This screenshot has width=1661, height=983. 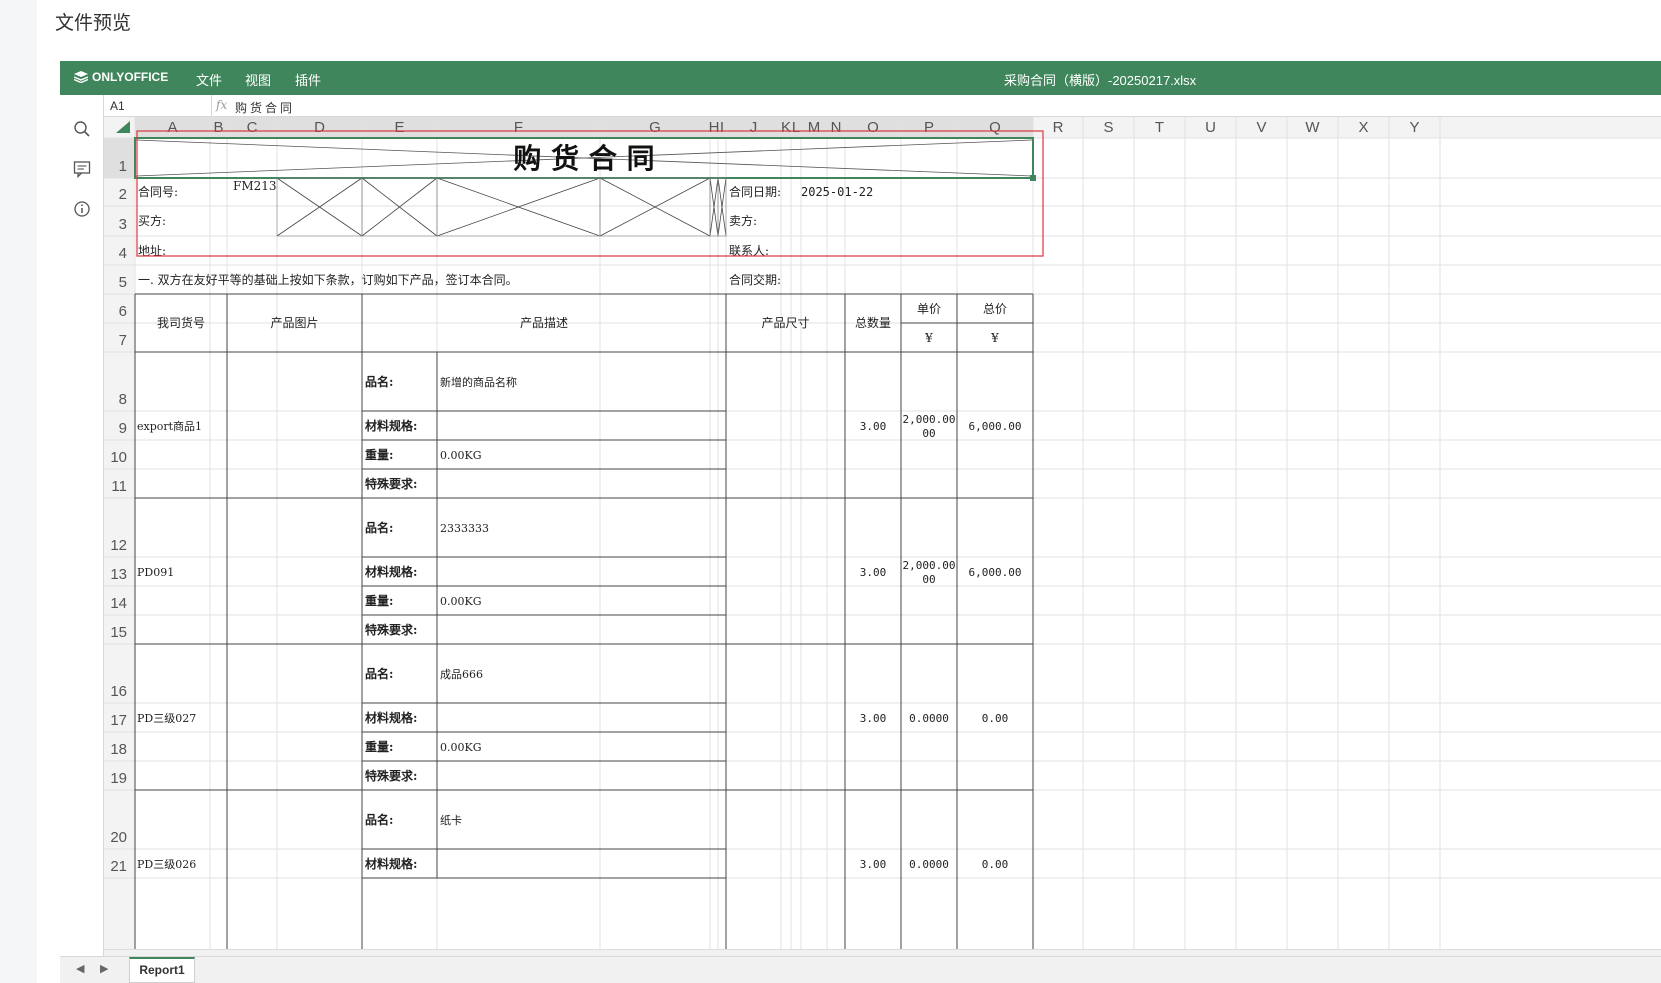 What do you see at coordinates (882, 106) in the screenshot?
I see `formula-bar: A1 fx 购货合同` at bounding box center [882, 106].